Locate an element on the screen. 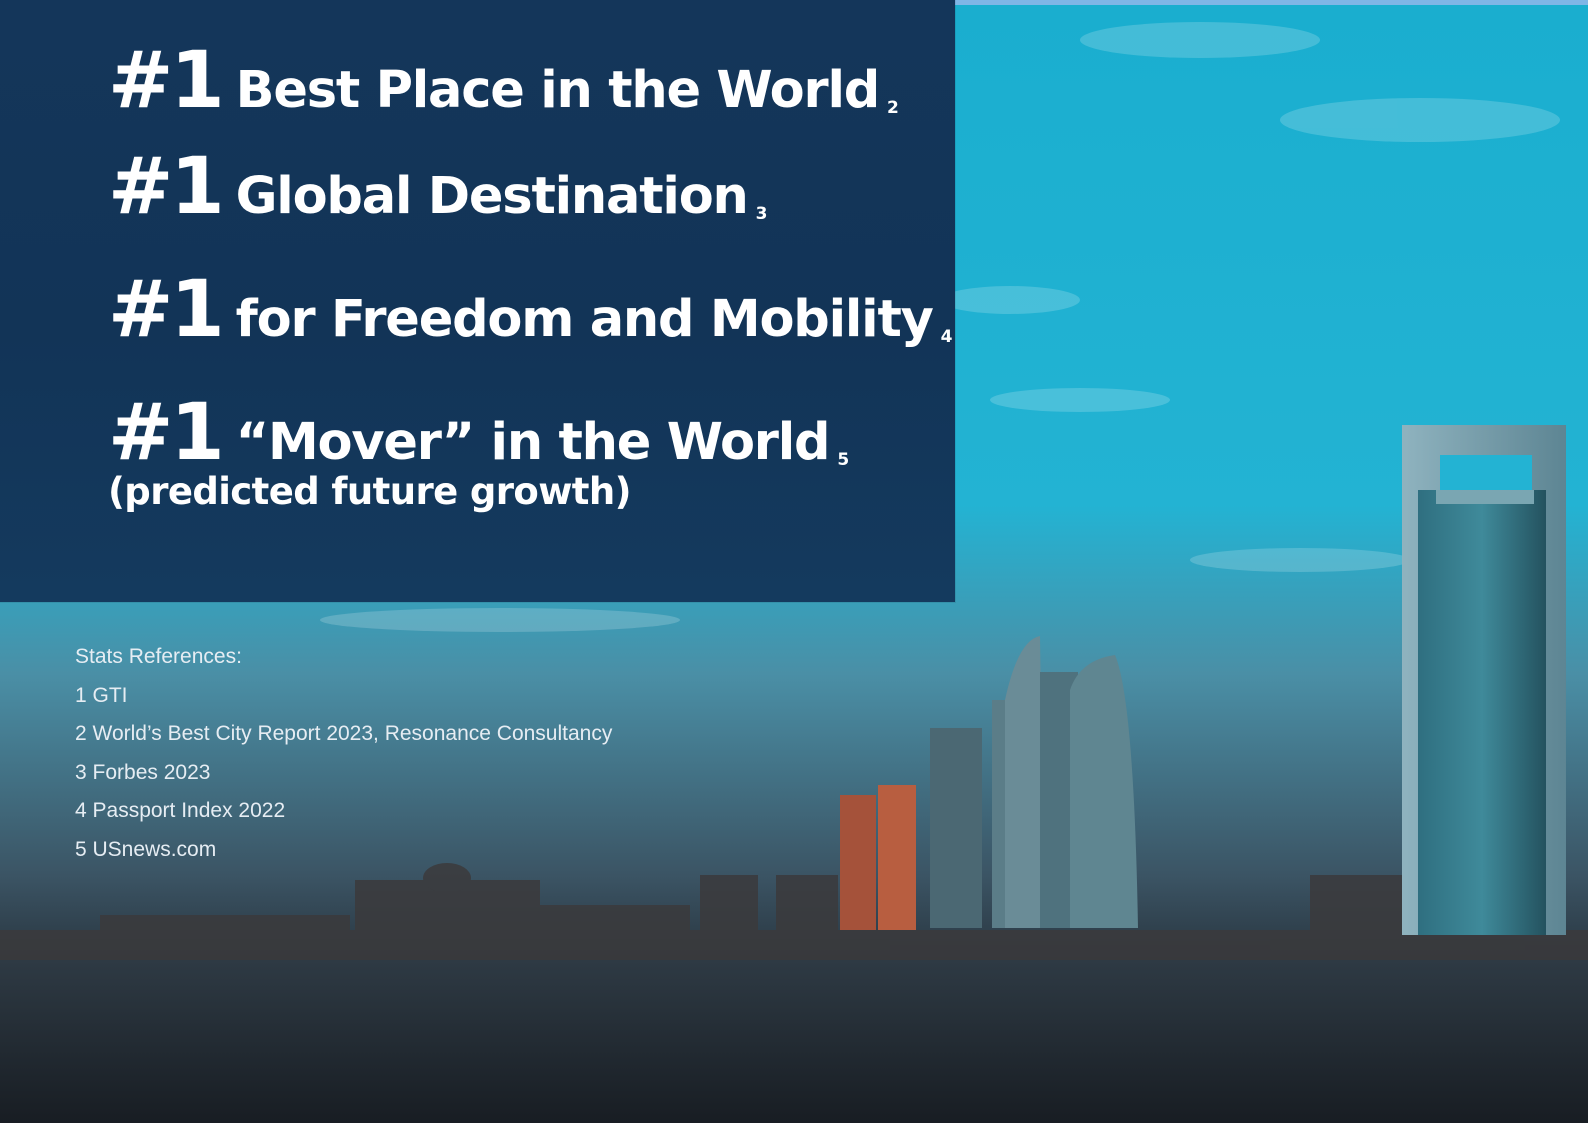 The height and width of the screenshot is (1123, 1588). reference-item: 1 GTI is located at coordinates (101, 695).